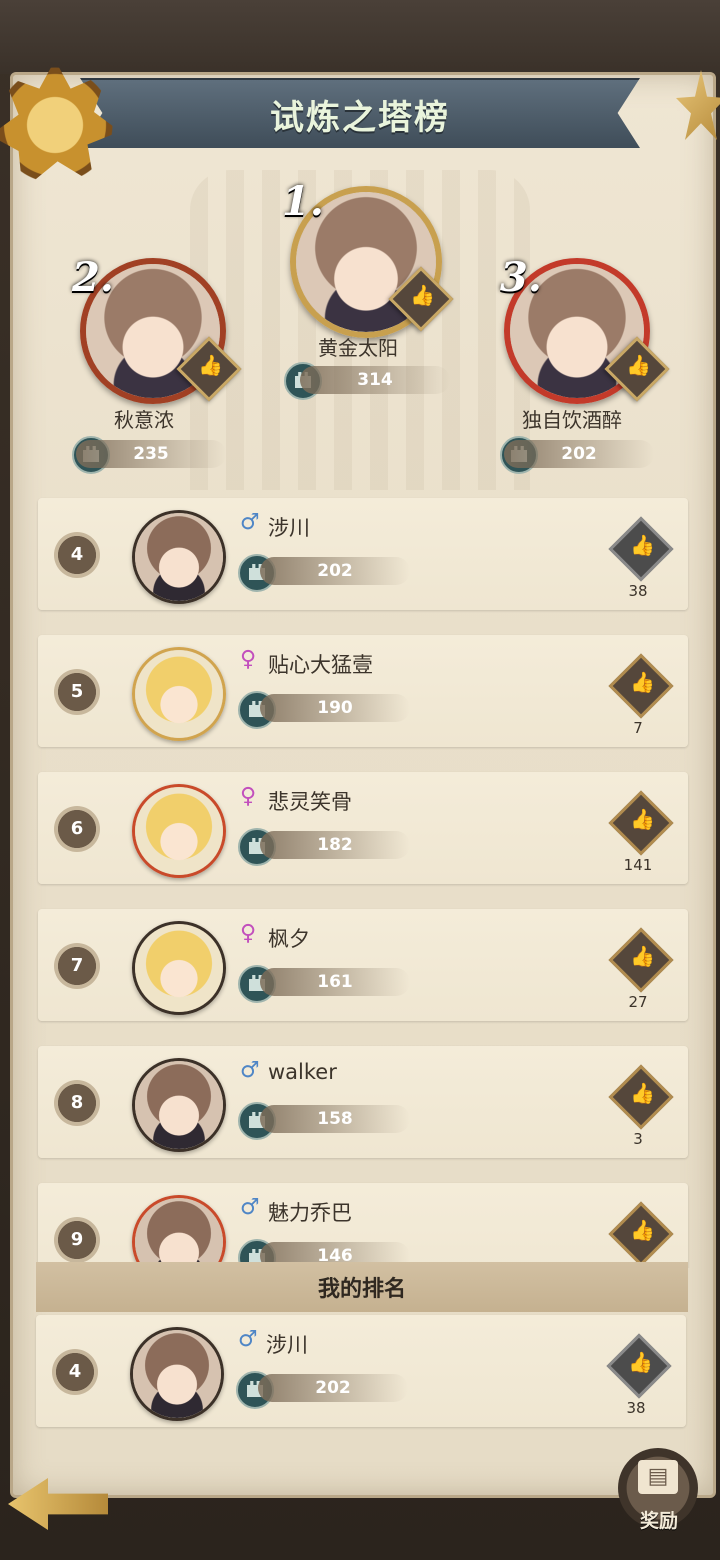 Image resolution: width=720 pixels, height=1560 pixels. What do you see at coordinates (360, 117) in the screenshot?
I see `page-title: 试炼之塔榜` at bounding box center [360, 117].